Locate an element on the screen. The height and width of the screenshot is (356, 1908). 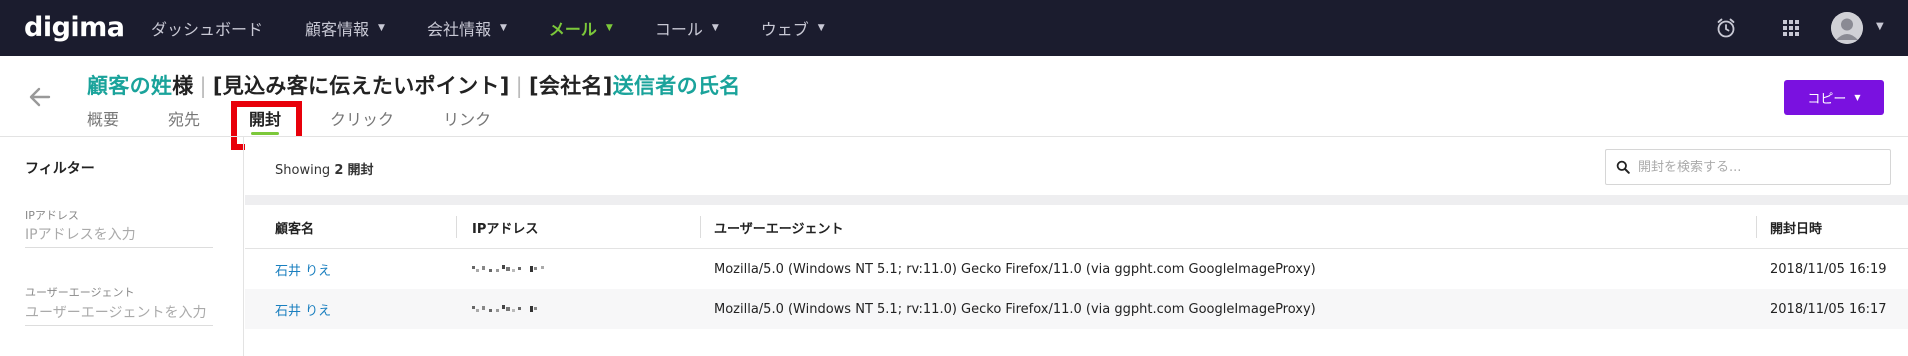
title-honorific: 様 is located at coordinates (183, 86).